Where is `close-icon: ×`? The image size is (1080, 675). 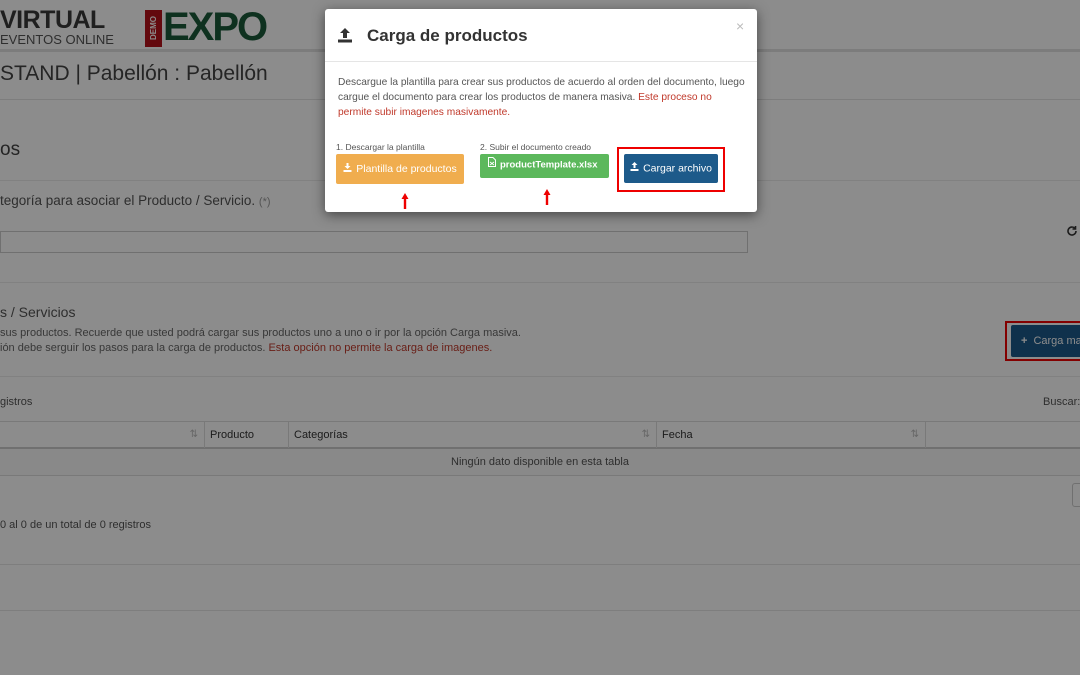
close-icon: × is located at coordinates (740, 26).